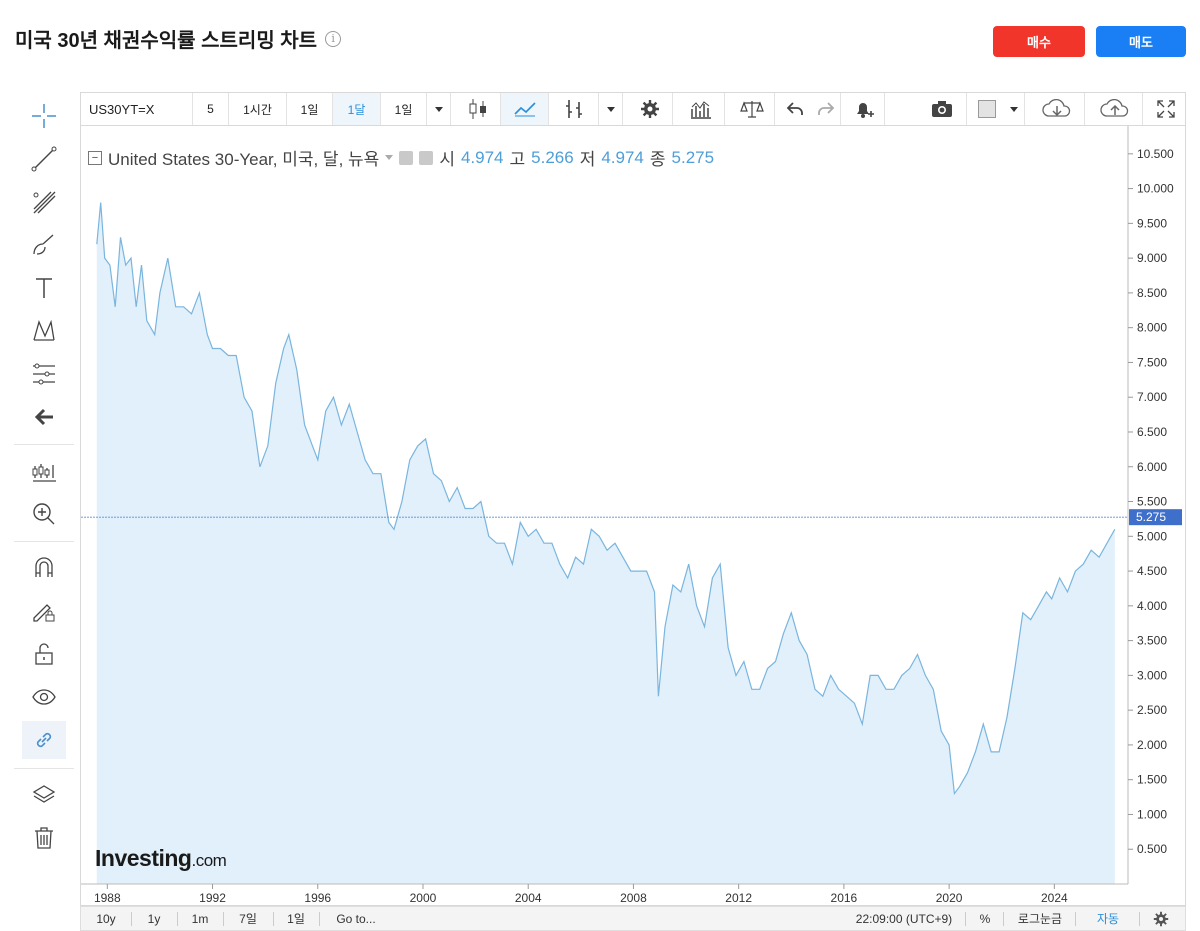  Describe the element at coordinates (1108, 918) in the screenshot. I see `auto-scale-toggle: 자동` at that location.